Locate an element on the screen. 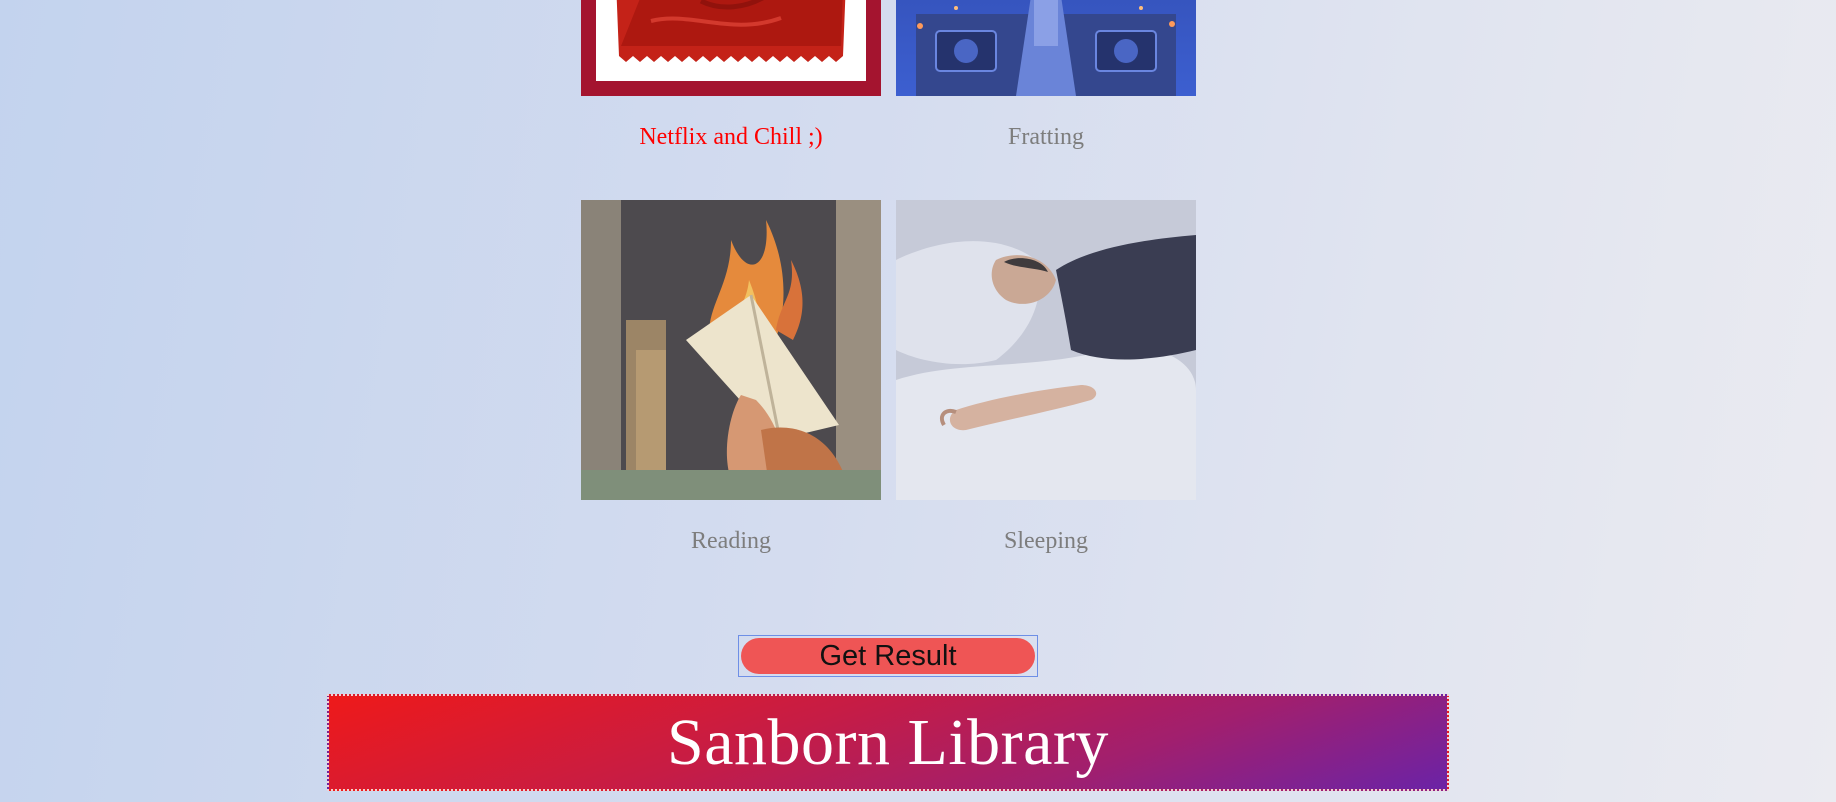 The height and width of the screenshot is (802, 1836). option-sleeping-image is located at coordinates (1046, 350).